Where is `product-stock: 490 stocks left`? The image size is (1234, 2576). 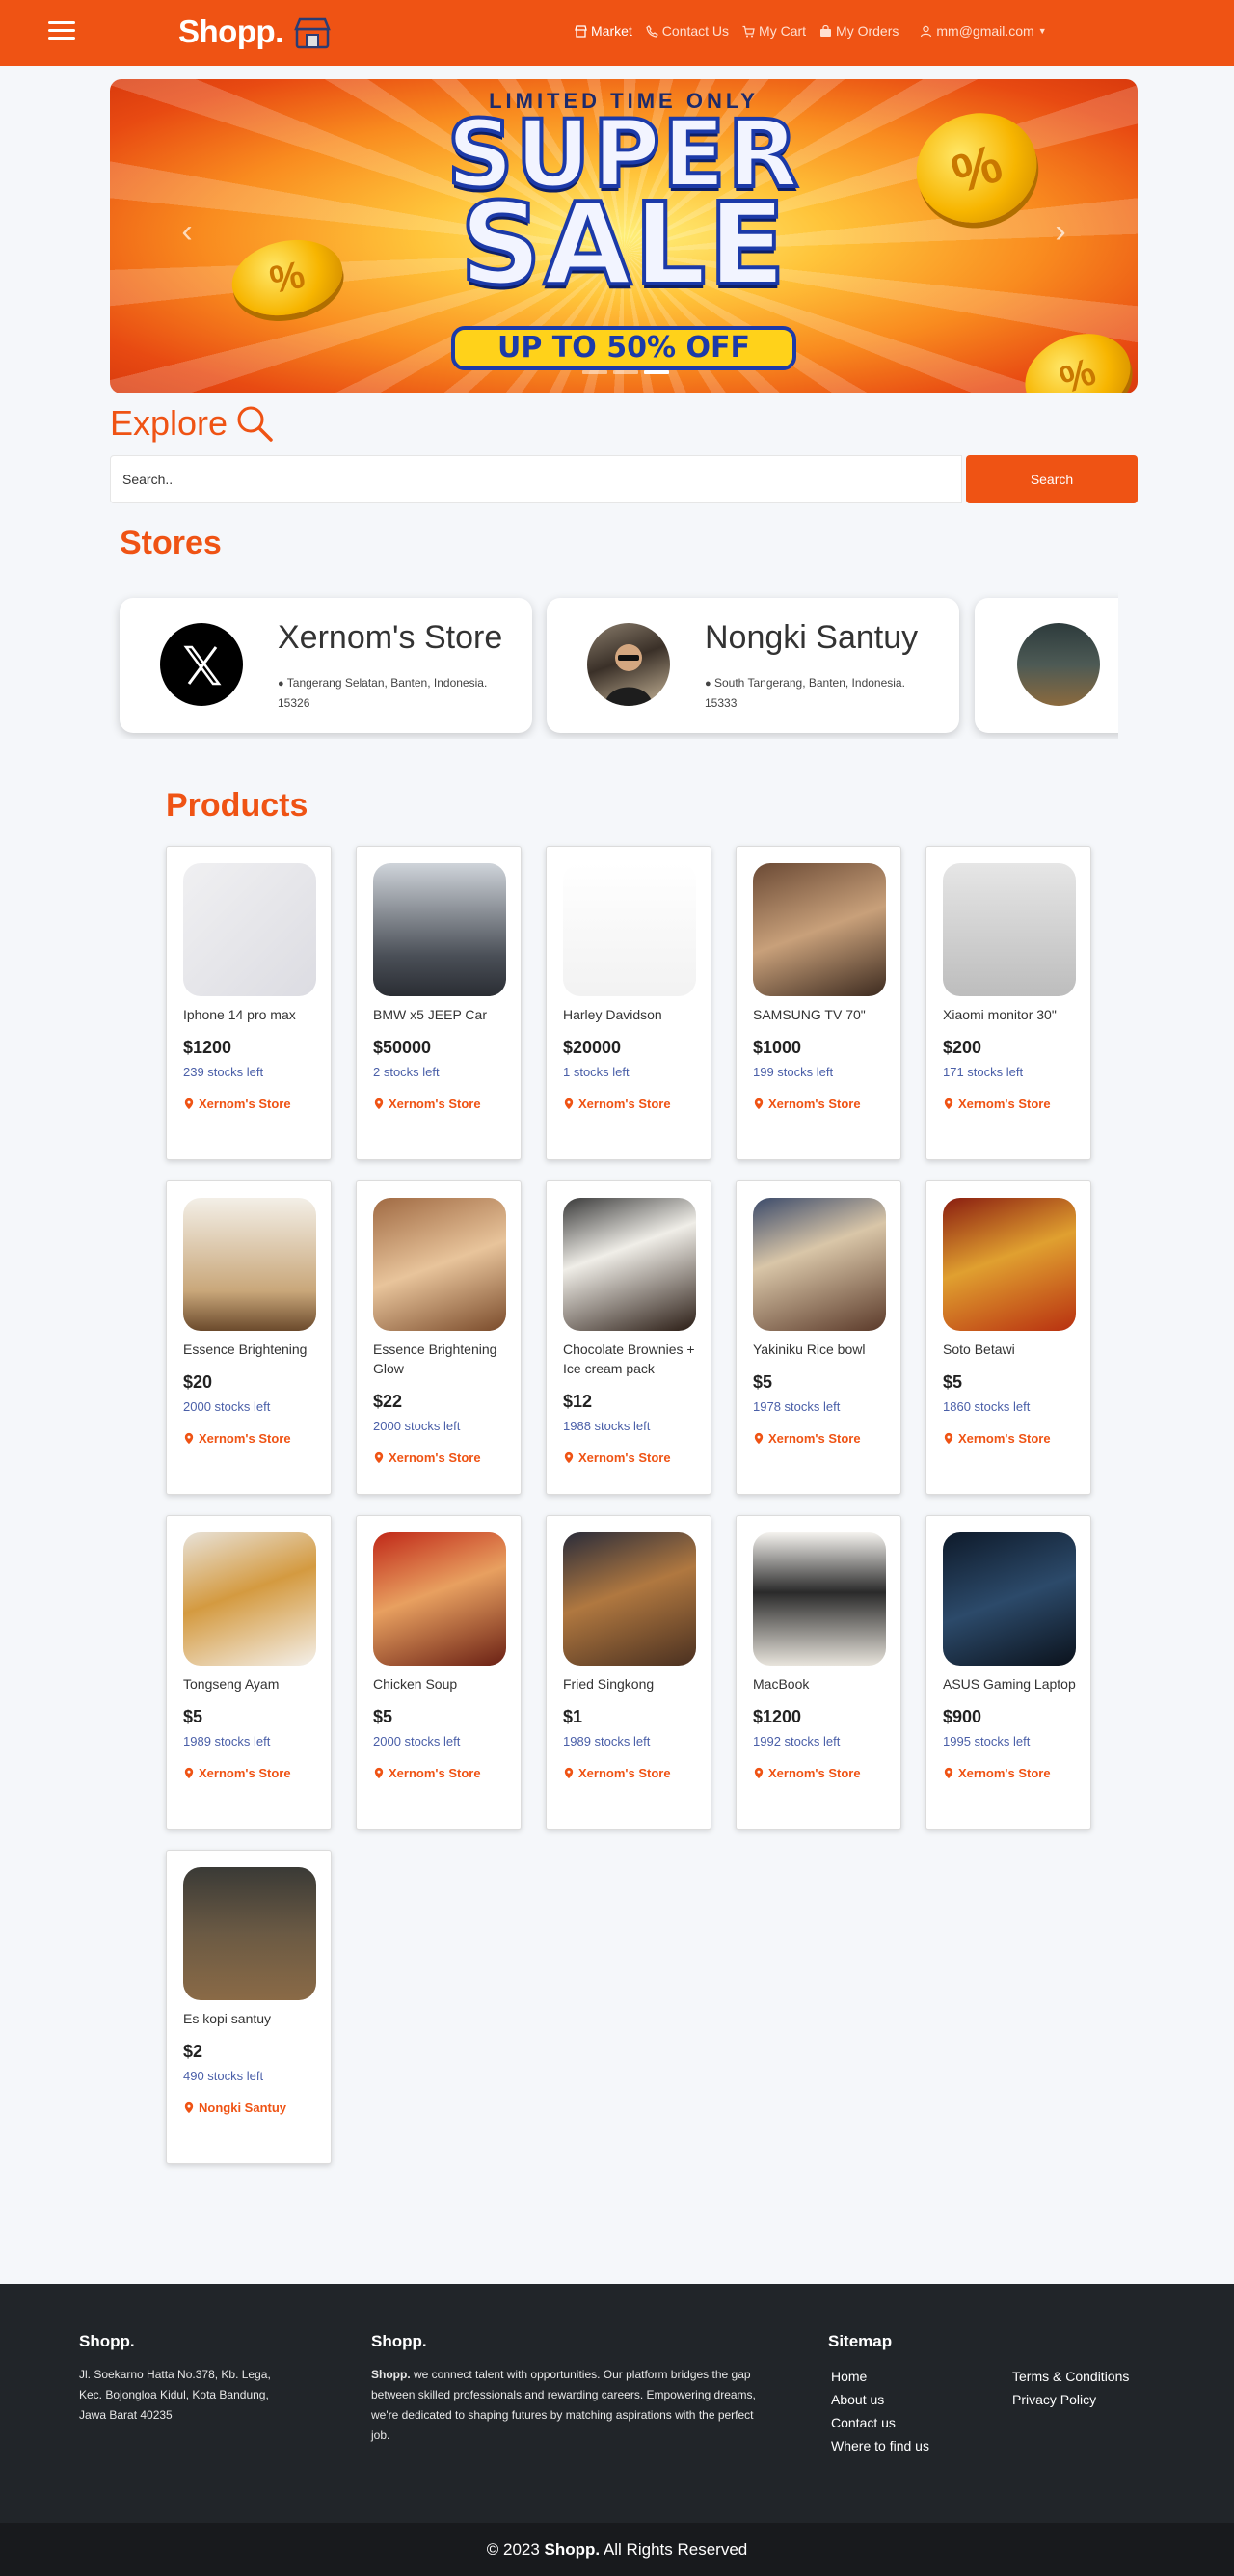
product-stock: 490 stocks left is located at coordinates (223, 2076).